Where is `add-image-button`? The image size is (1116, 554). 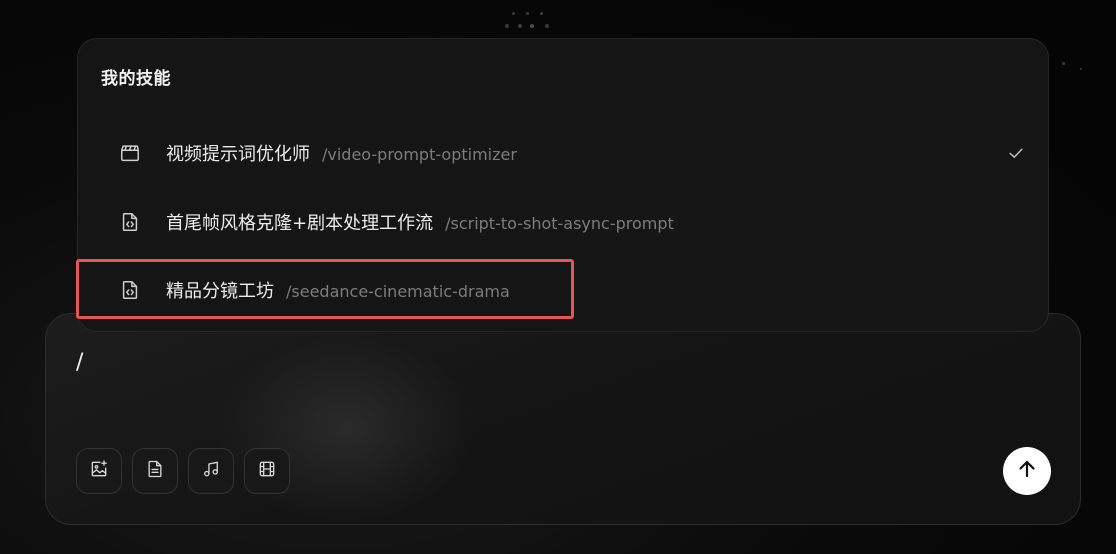 add-image-button is located at coordinates (99, 471).